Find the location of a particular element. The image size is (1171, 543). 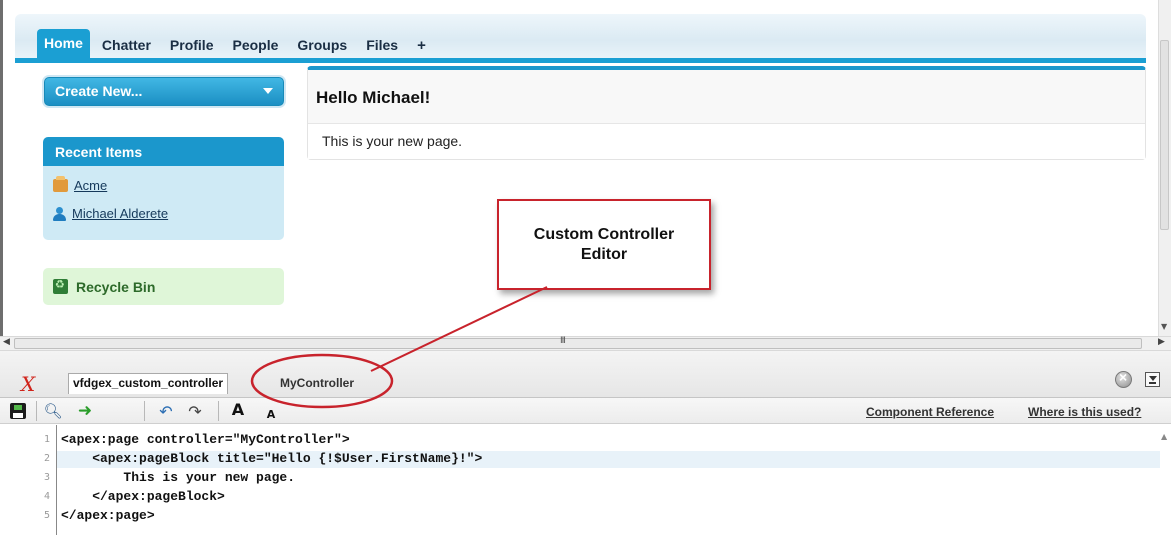

where-is-this-used-link: Where is this used? is located at coordinates (1084, 412).